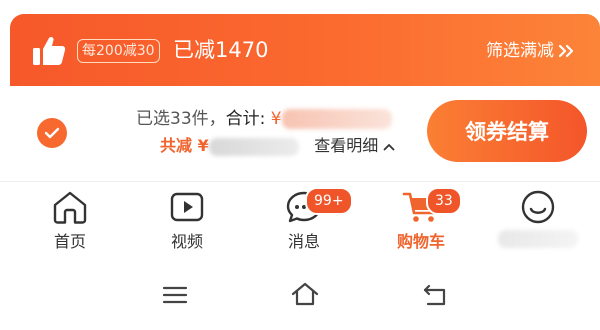 The image size is (600, 330). What do you see at coordinates (507, 131) in the screenshot?
I see `checkout-button: 领券结算` at bounding box center [507, 131].